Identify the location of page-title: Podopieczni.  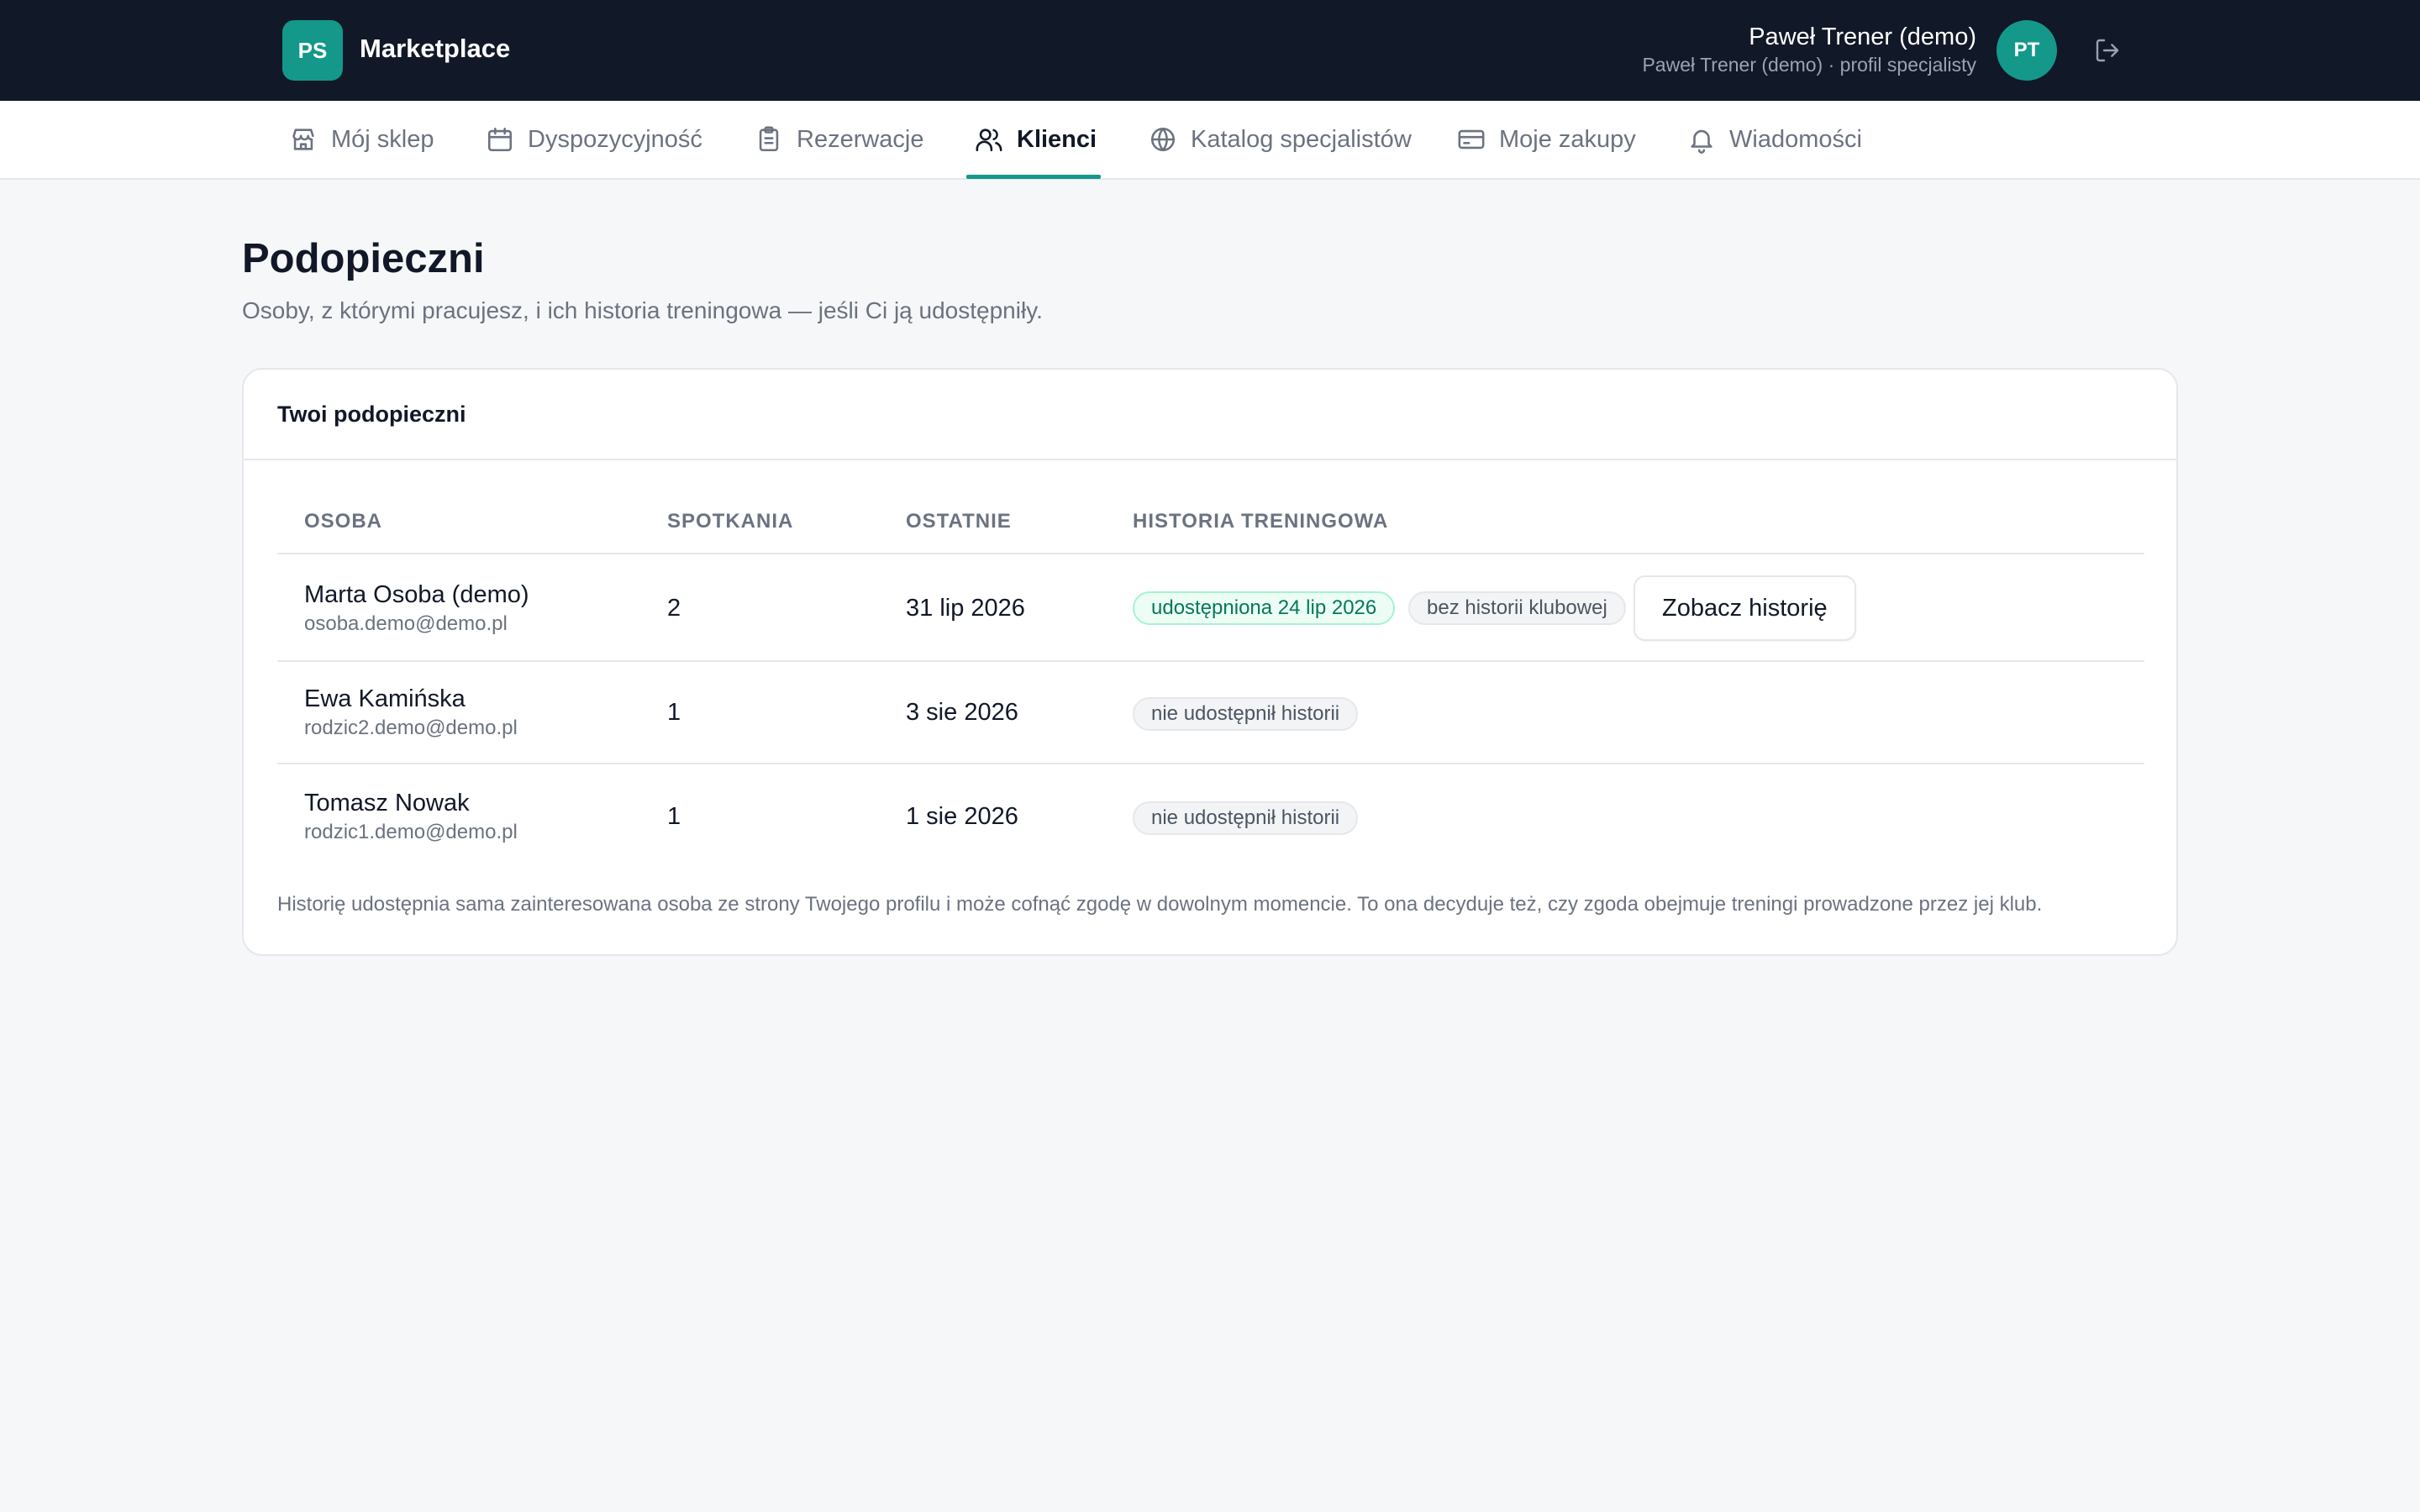
(363, 258).